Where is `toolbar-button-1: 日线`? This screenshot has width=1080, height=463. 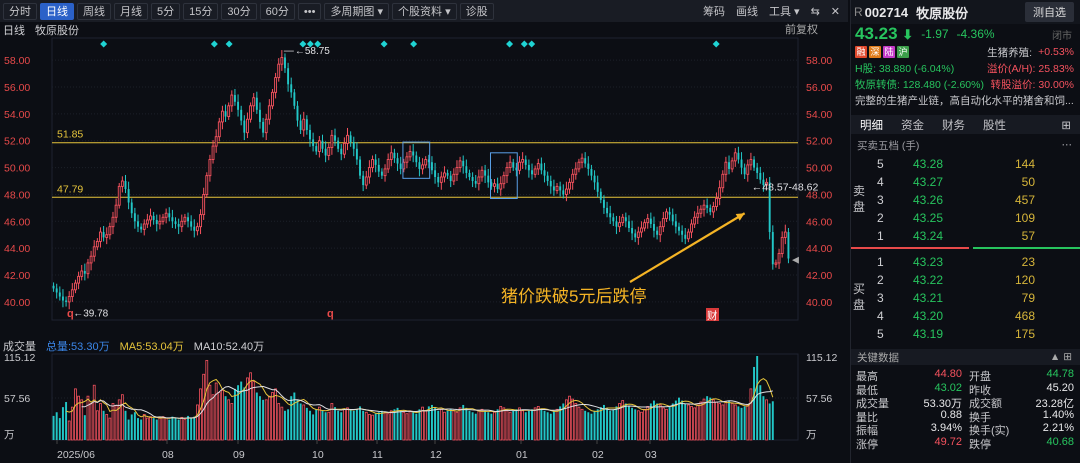
toolbar-button-1: 日线 is located at coordinates (57, 11).